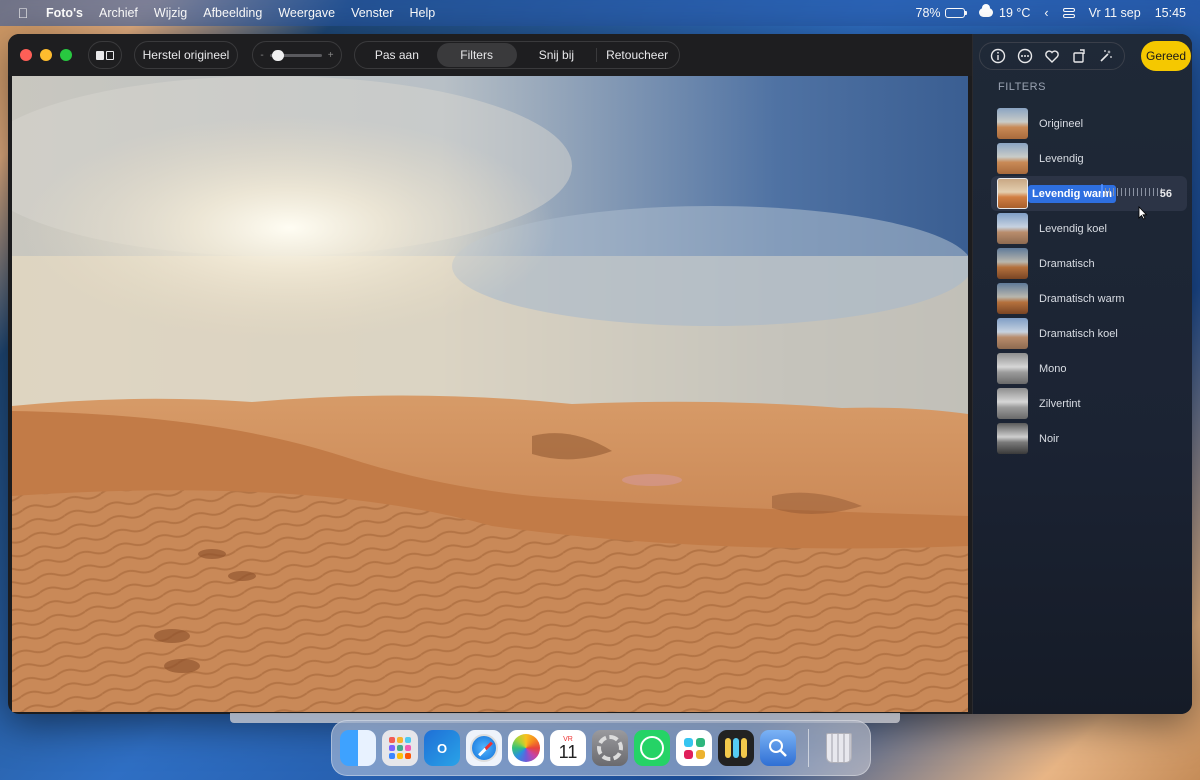 This screenshot has height=780, width=1200. What do you see at coordinates (170, 13) in the screenshot?
I see `menu-wijzig: Wijzig` at bounding box center [170, 13].